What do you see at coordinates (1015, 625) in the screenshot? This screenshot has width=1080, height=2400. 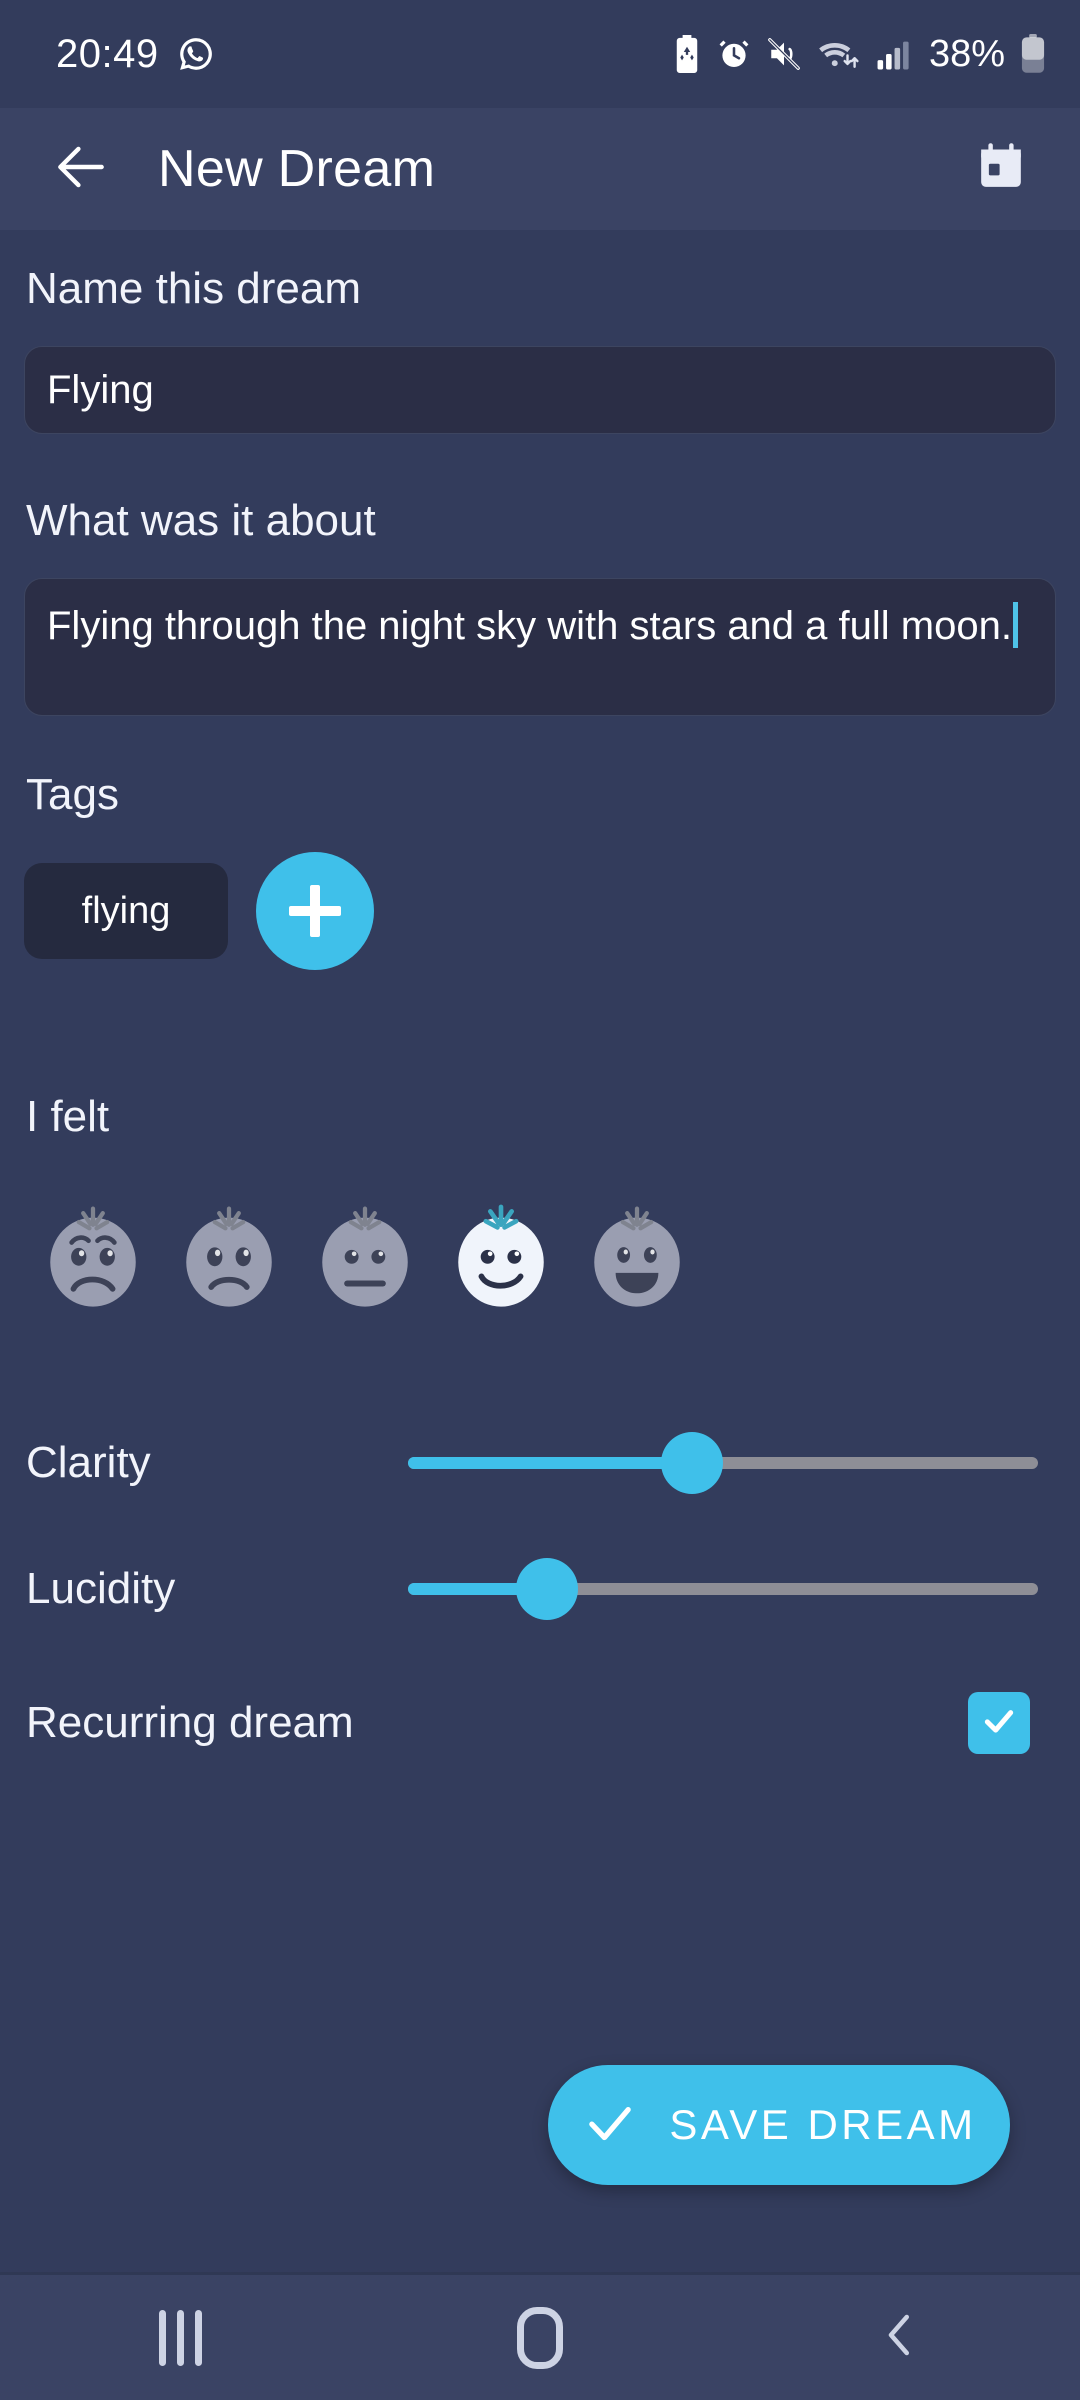 I see `text-cursor` at bounding box center [1015, 625].